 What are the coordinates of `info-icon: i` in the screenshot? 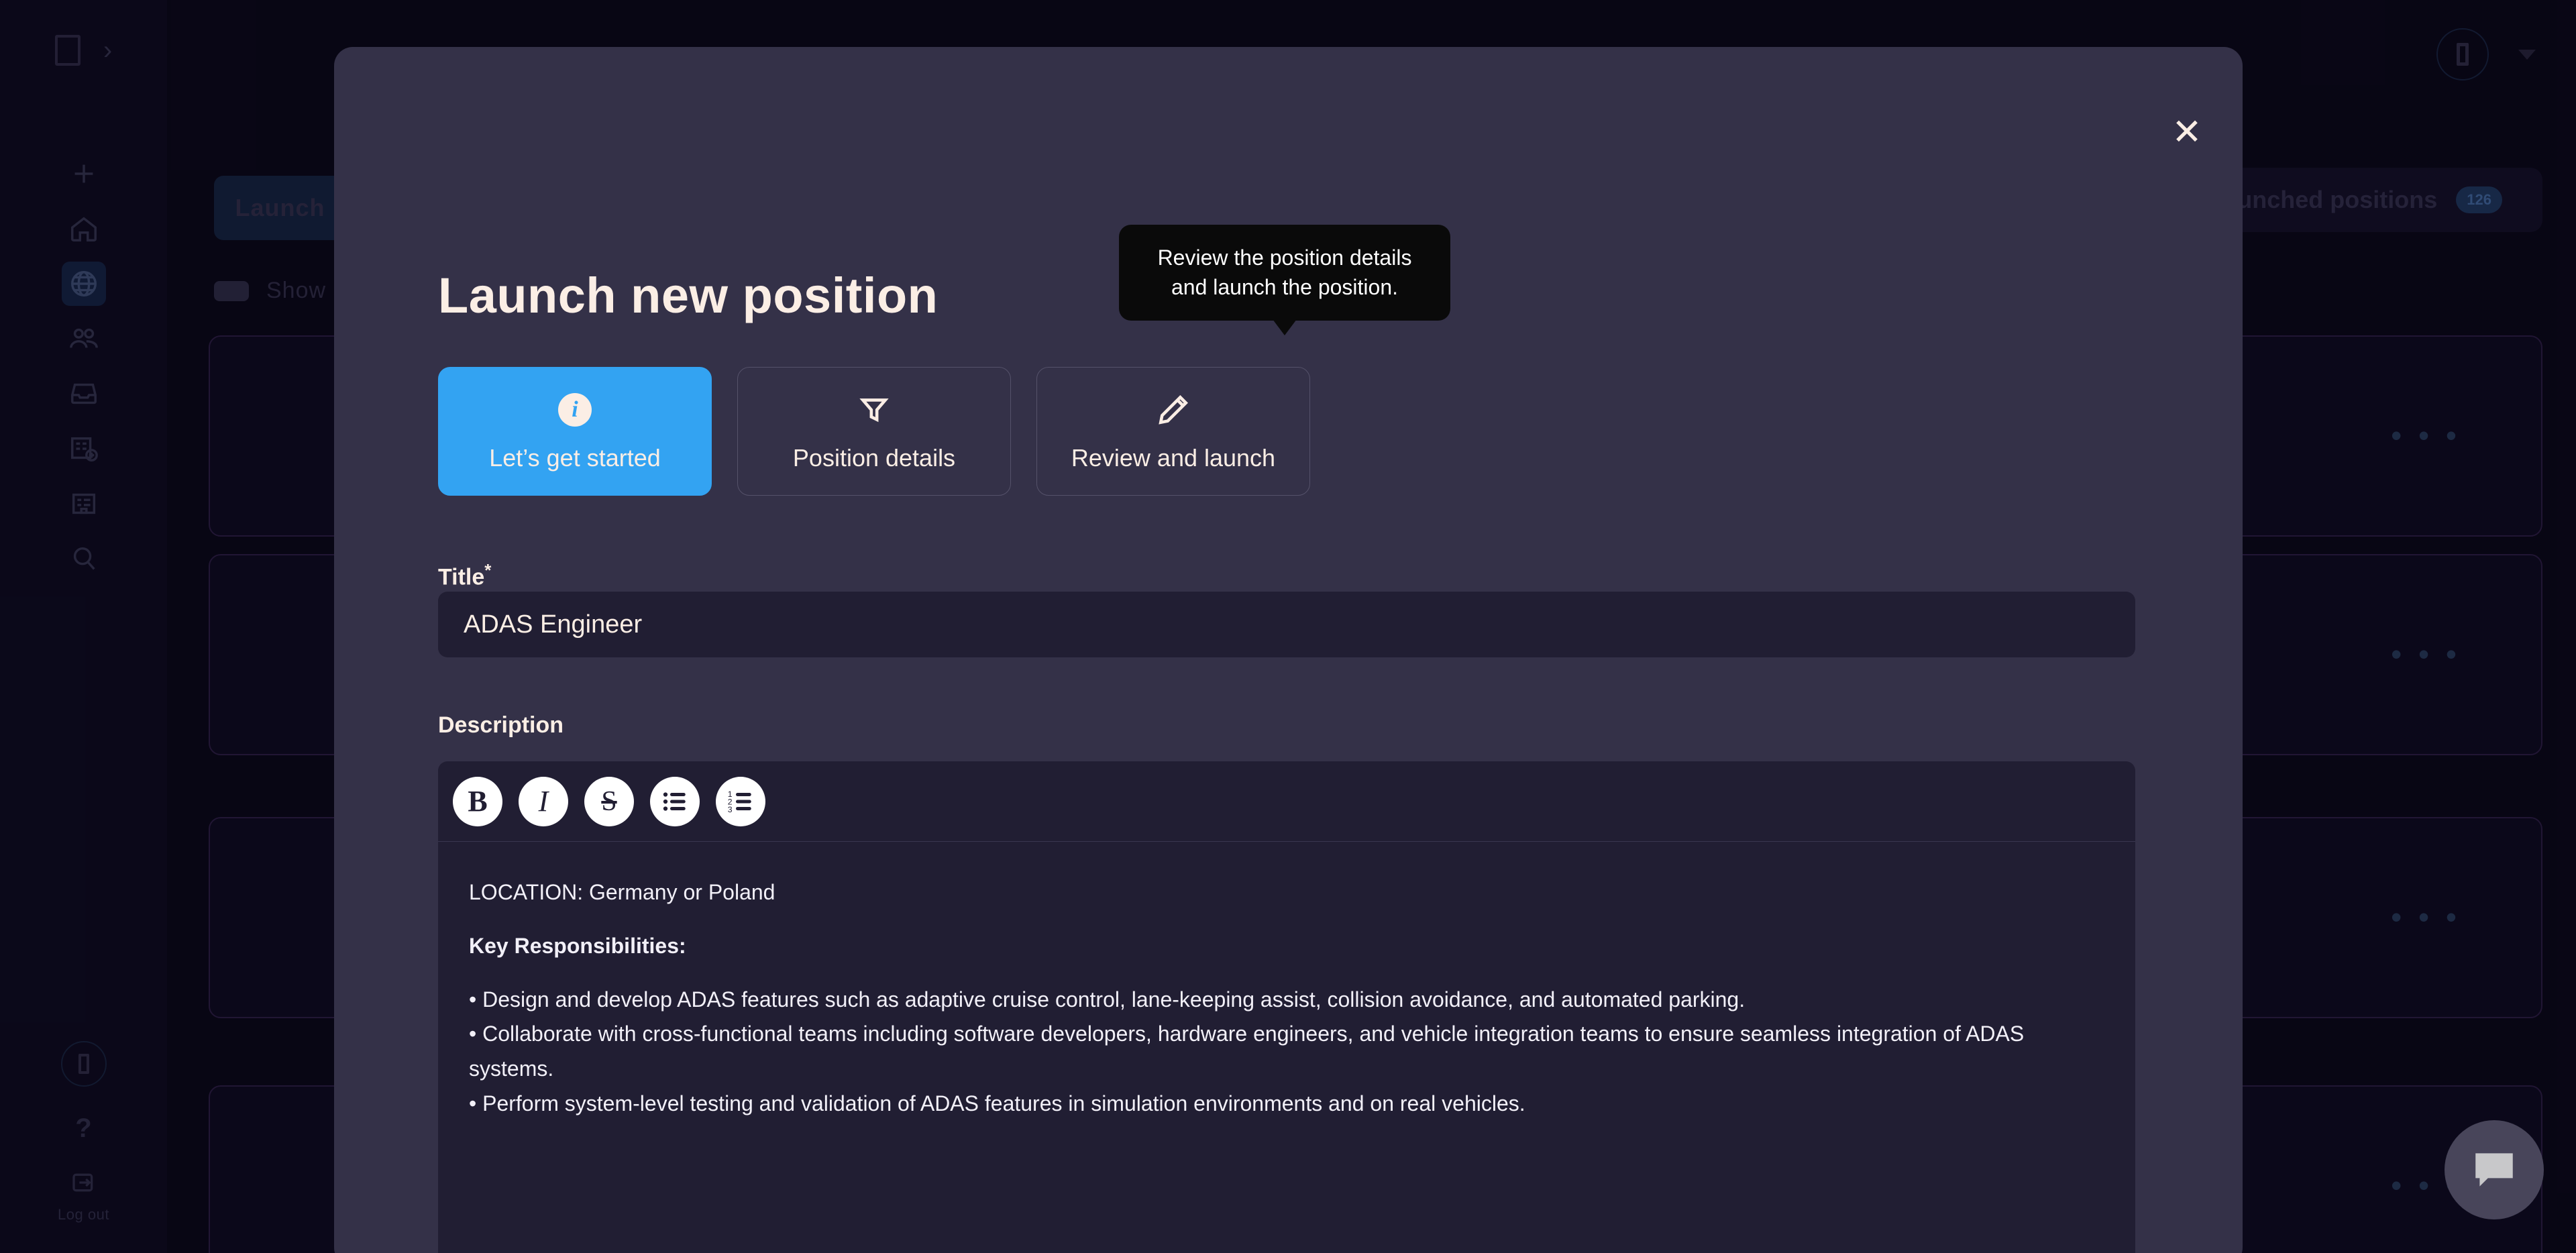 It's located at (575, 409).